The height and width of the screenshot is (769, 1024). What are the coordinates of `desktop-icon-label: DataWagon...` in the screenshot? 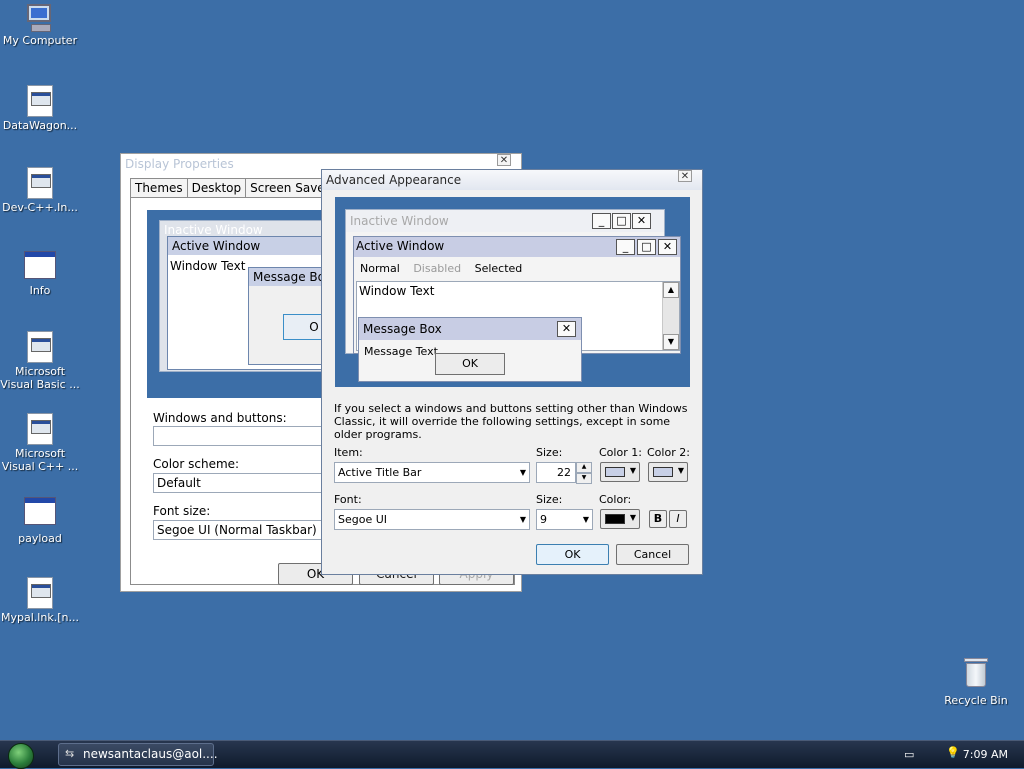 It's located at (40, 125).